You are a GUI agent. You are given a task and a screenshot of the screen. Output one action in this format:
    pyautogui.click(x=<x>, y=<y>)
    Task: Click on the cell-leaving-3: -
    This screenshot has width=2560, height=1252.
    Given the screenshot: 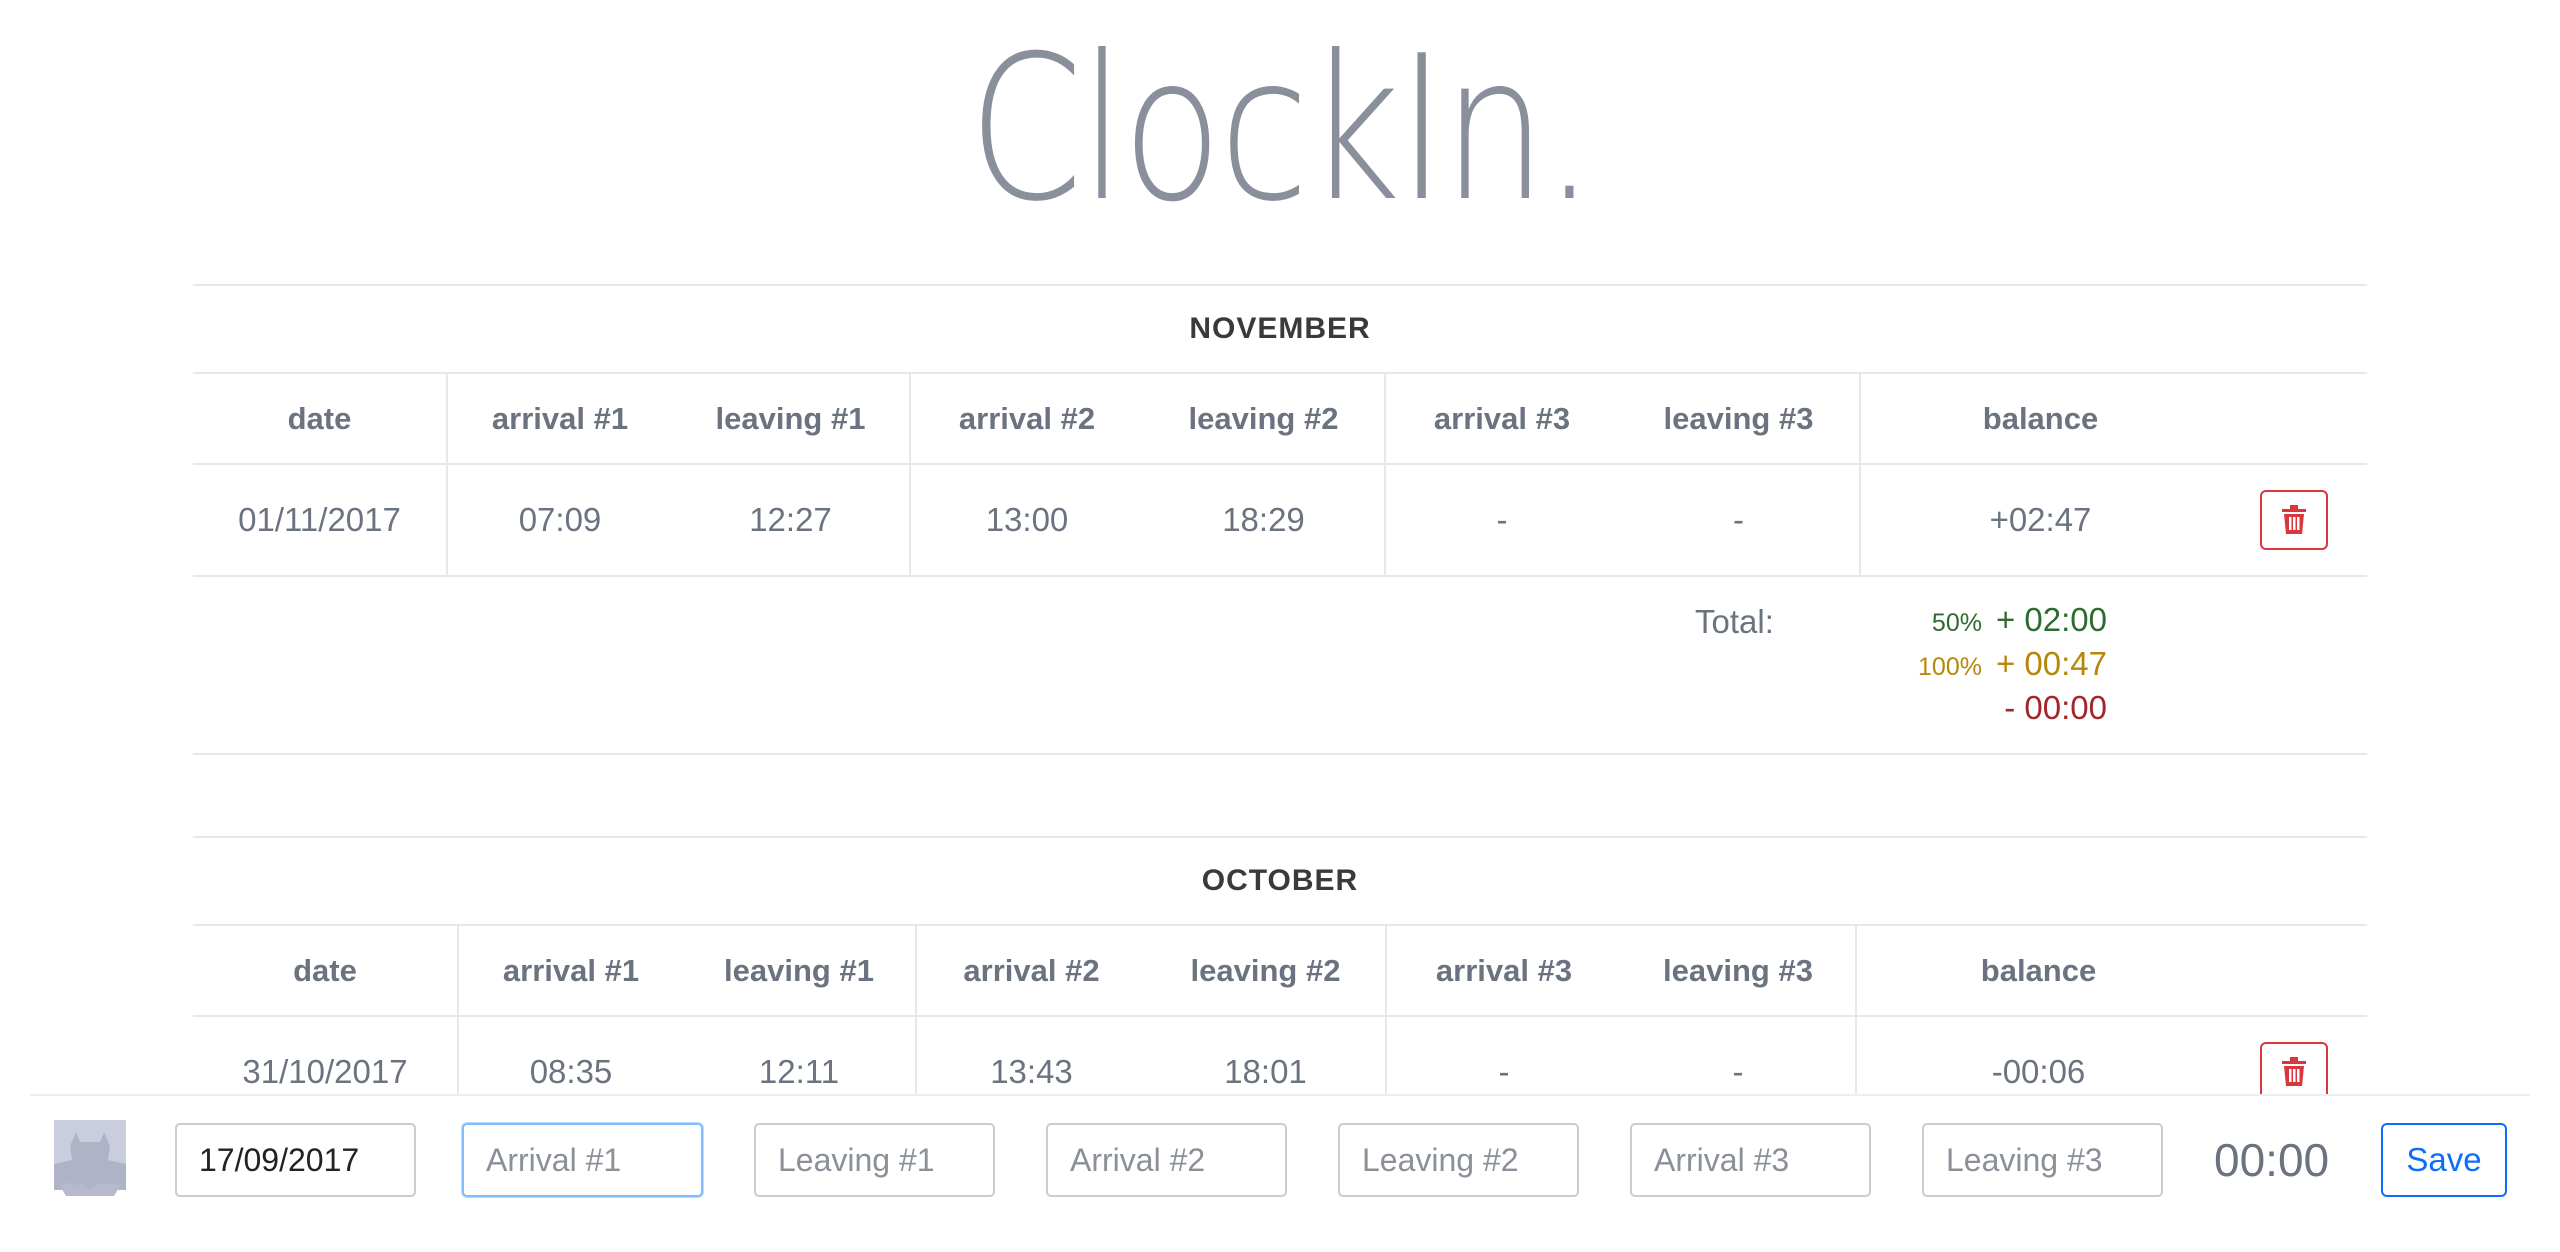 What is the action you would take?
    pyautogui.click(x=1739, y=520)
    